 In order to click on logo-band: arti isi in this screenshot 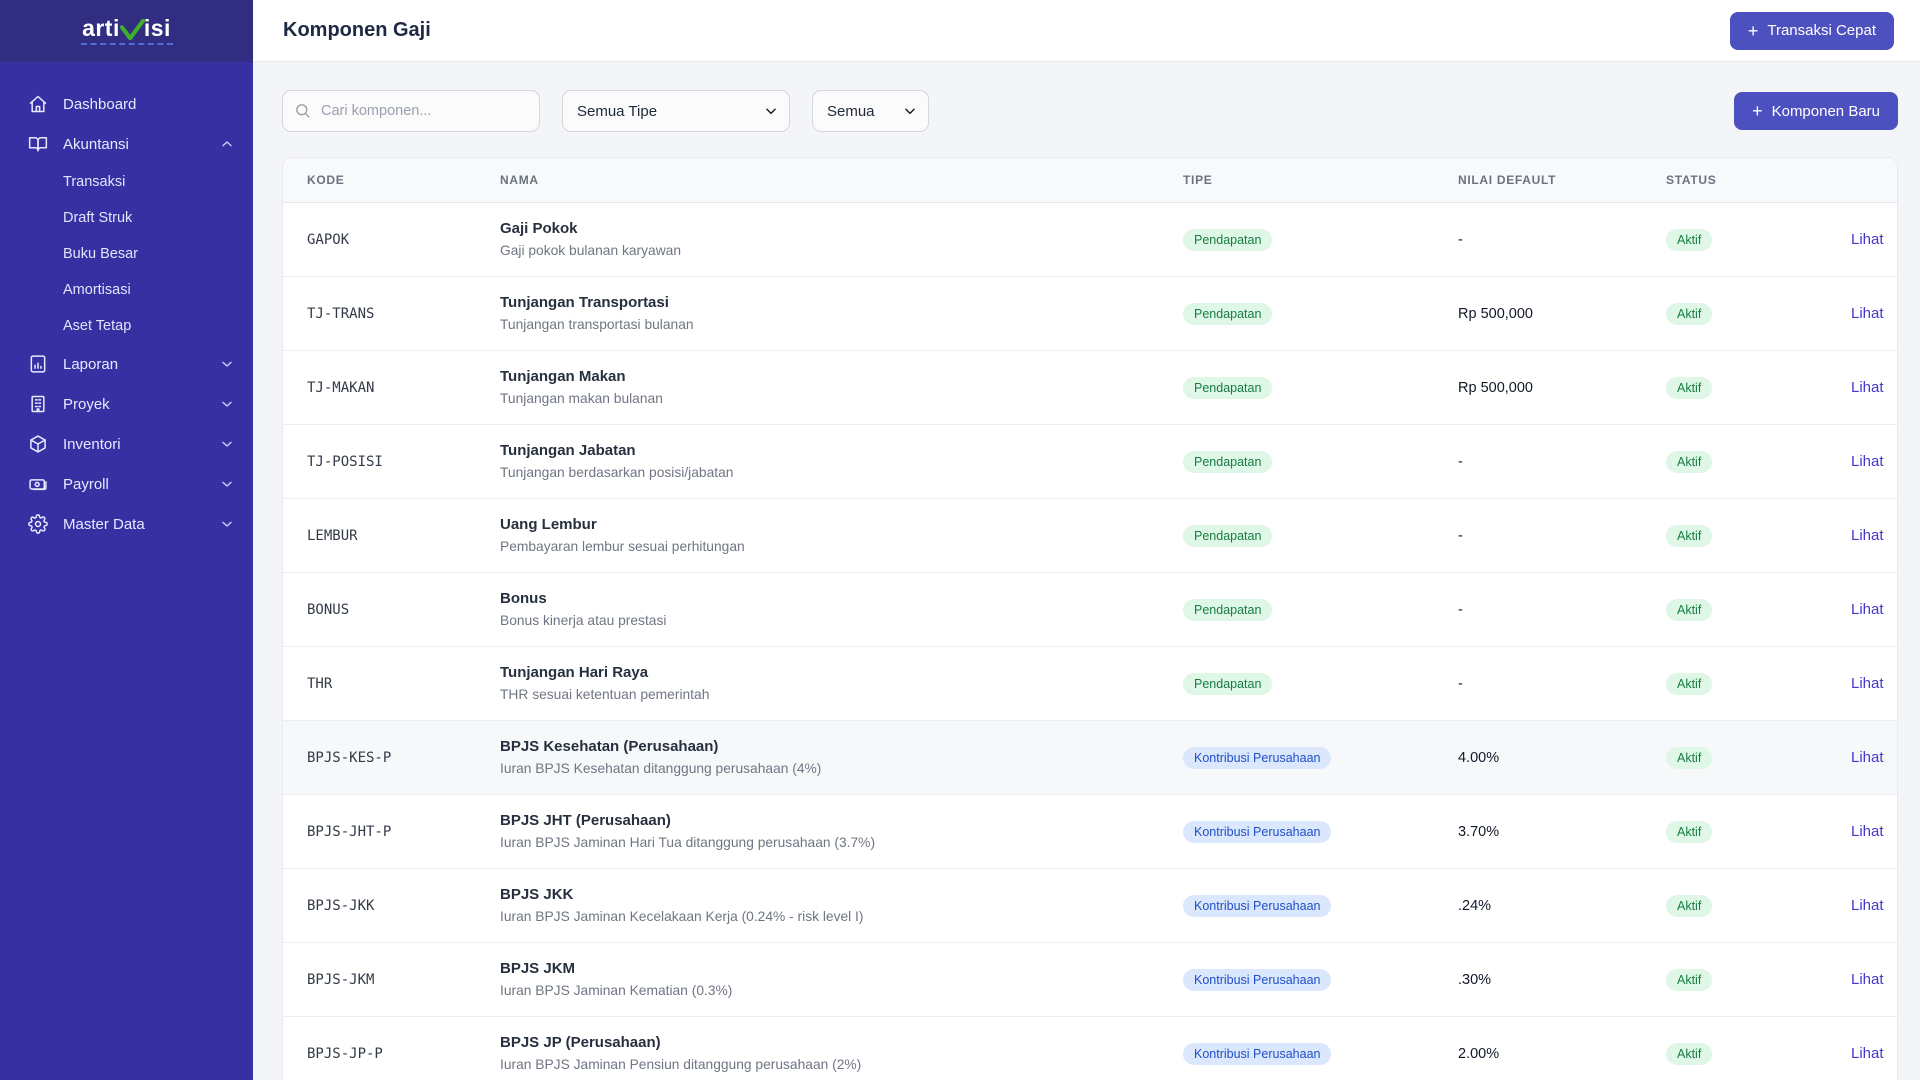, I will do `click(126, 31)`.